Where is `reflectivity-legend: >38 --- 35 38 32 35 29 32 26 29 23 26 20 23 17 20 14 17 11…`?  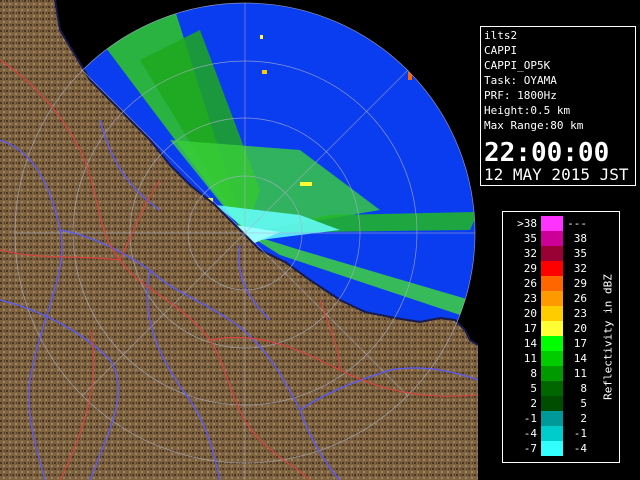
reflectivity-legend: >38 --- 35 38 32 35 29 32 26 29 23 26 20 23 17 20 14 17 11… is located at coordinates (561, 337).